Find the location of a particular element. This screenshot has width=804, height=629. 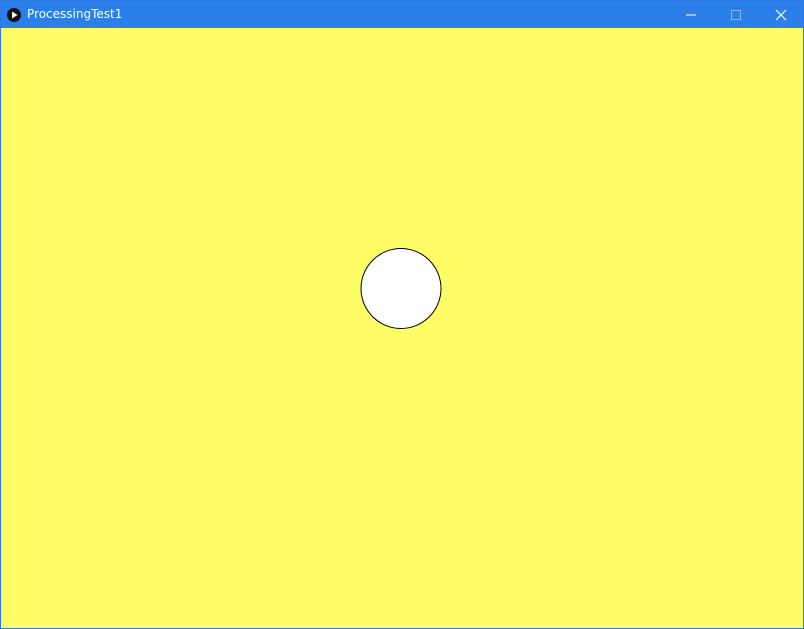

maximize-icon is located at coordinates (735, 14).